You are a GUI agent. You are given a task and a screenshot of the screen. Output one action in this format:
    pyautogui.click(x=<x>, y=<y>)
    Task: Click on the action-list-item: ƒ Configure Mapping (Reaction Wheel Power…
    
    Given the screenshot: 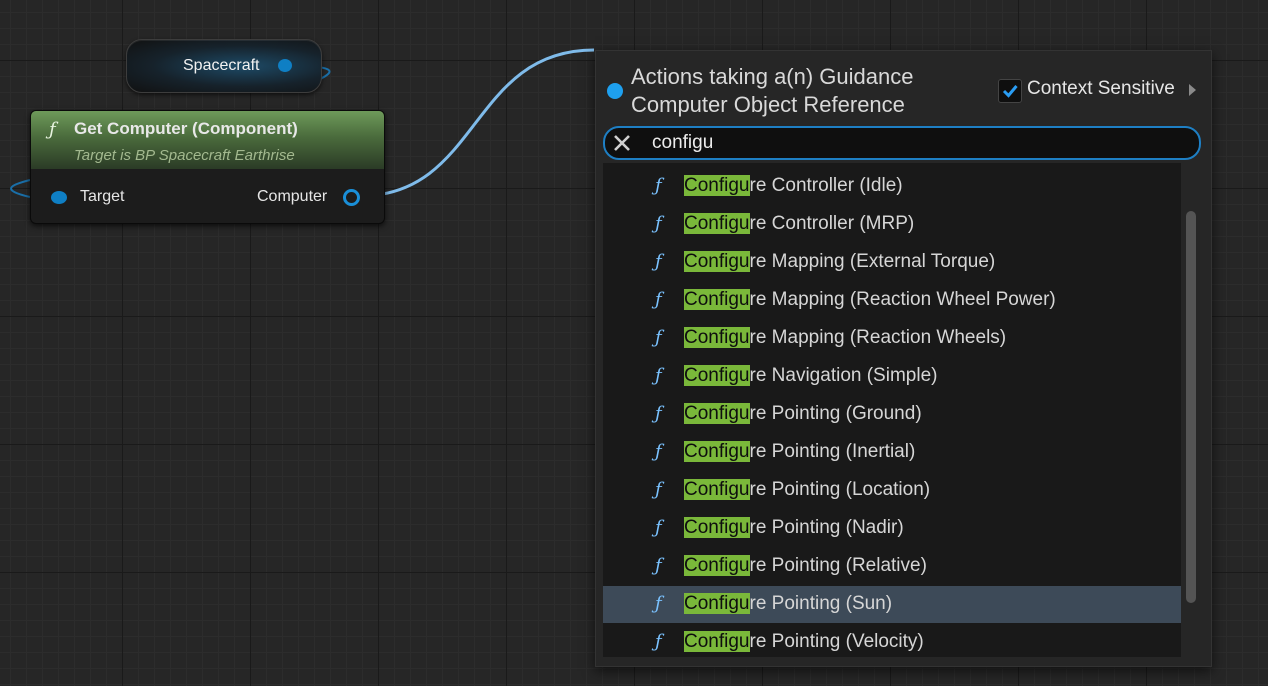 What is the action you would take?
    pyautogui.click(x=892, y=300)
    